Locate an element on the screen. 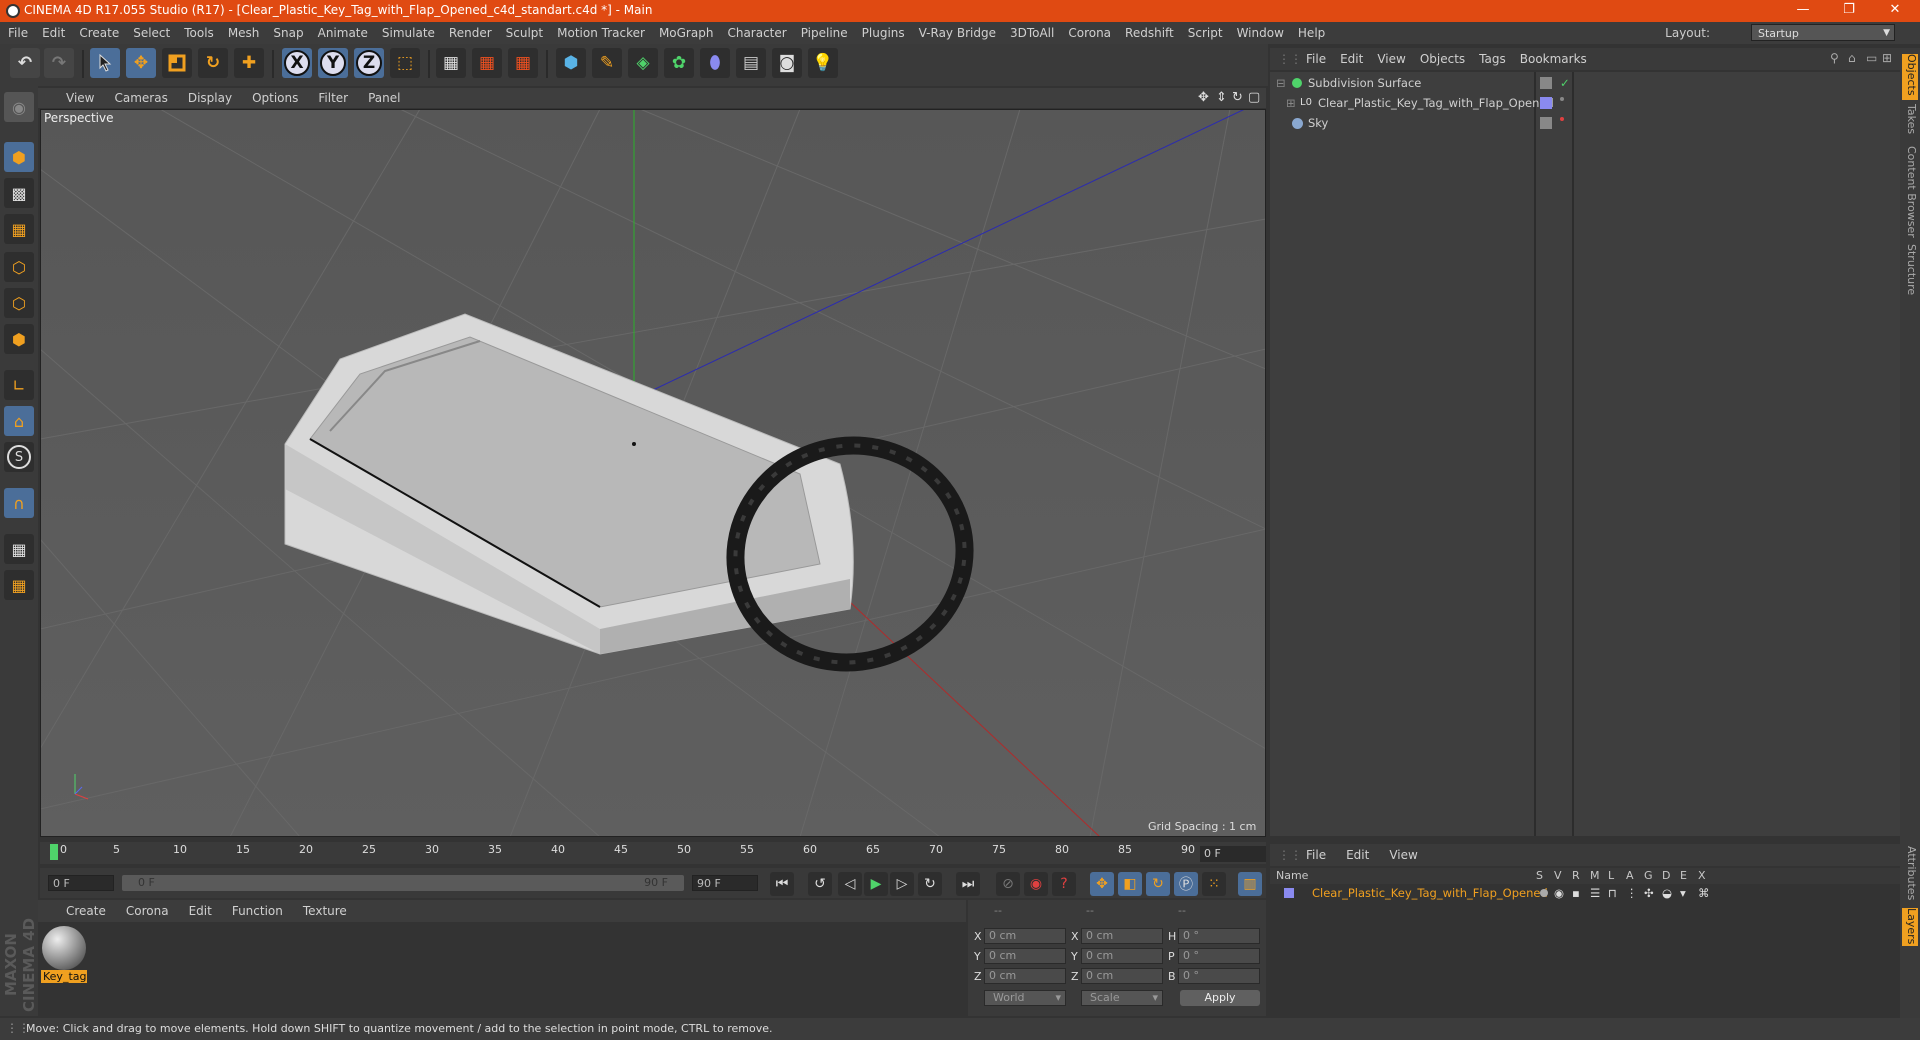 The image size is (1920, 1040). size-z-field: 0 cm is located at coordinates (1122, 976).